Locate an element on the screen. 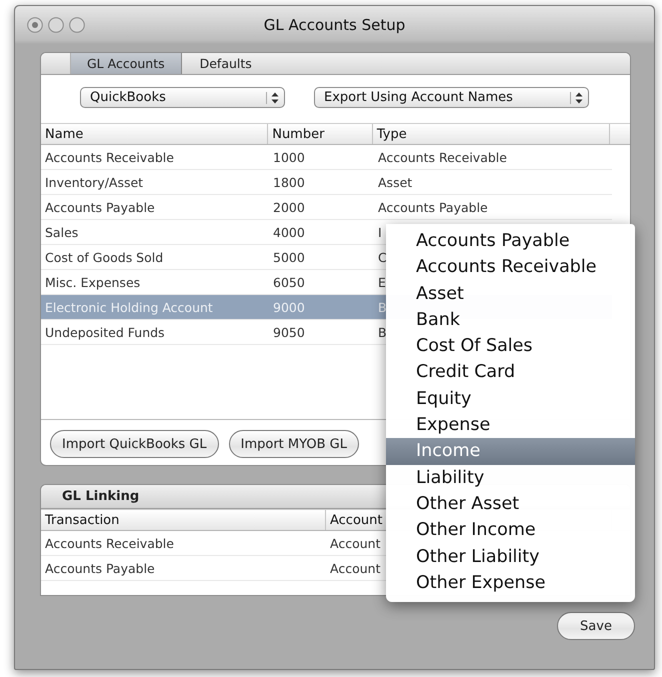  table-cell-text: Inventory/Asset is located at coordinates (94, 182).